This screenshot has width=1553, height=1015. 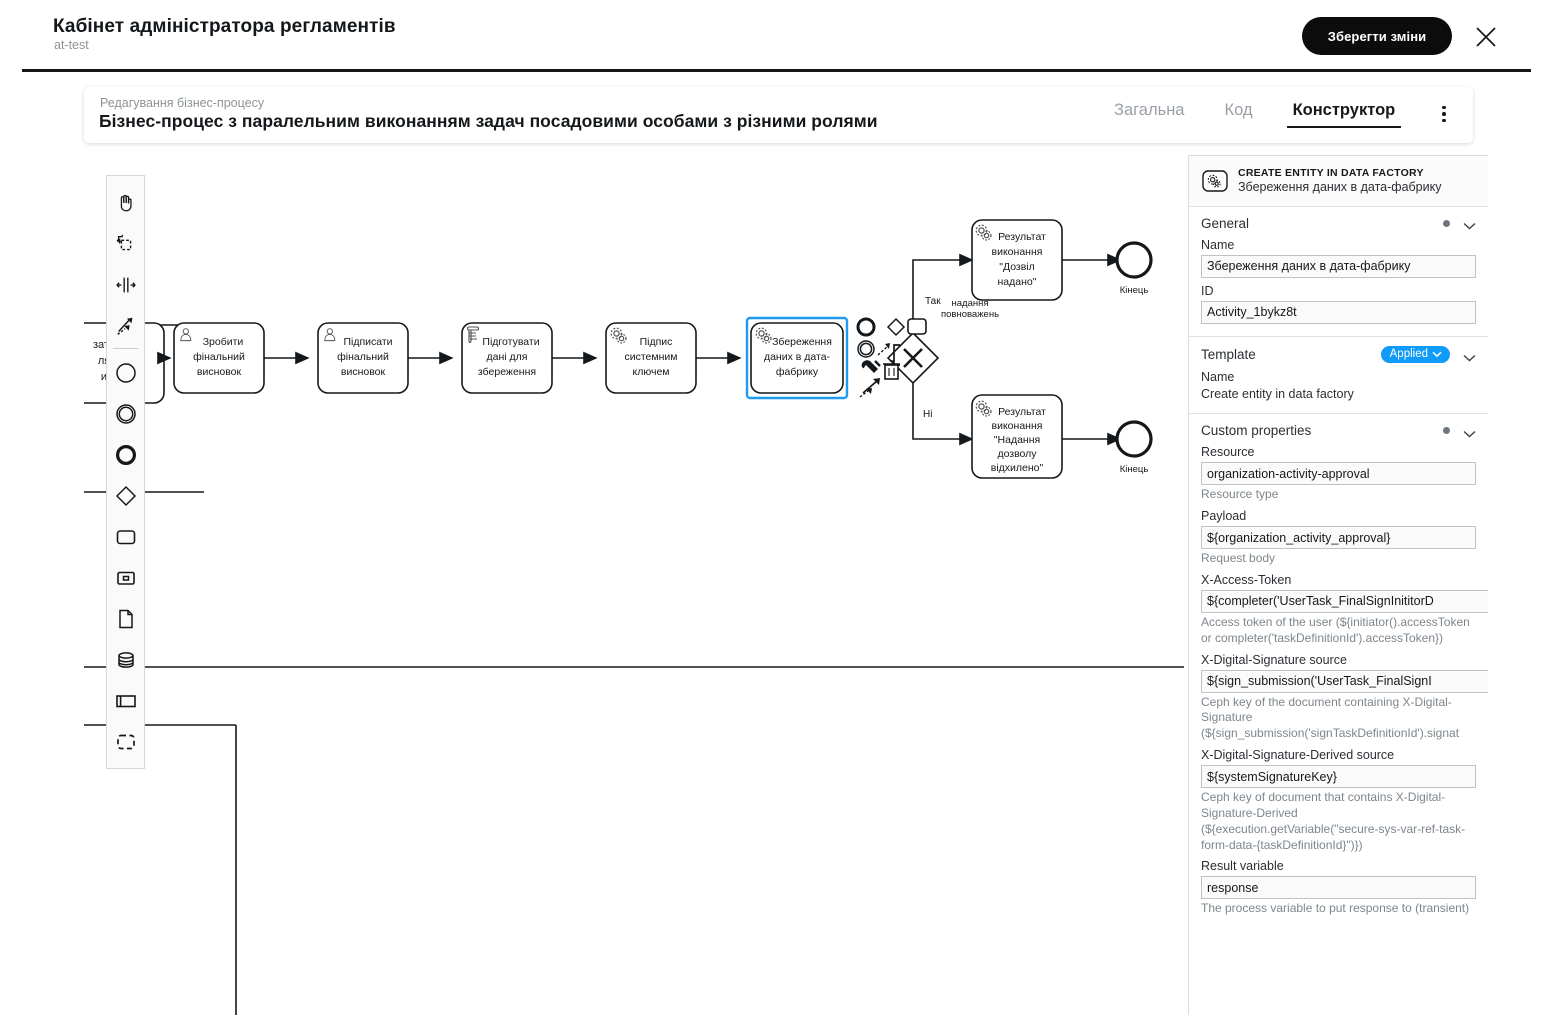 I want to click on bpmn-palette, so click(x=125, y=472).